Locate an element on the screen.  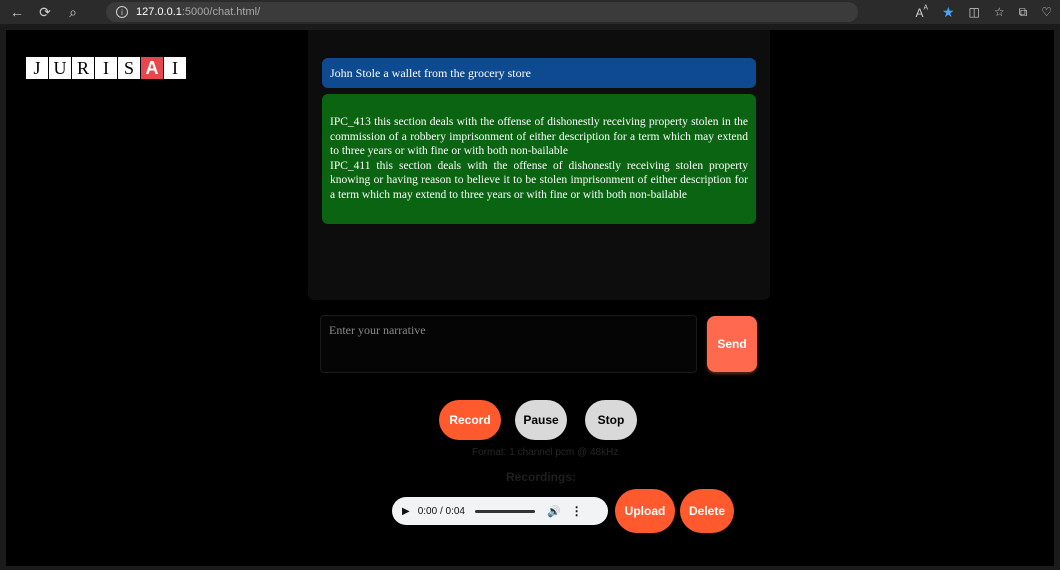
send-button: Send is located at coordinates (732, 344).